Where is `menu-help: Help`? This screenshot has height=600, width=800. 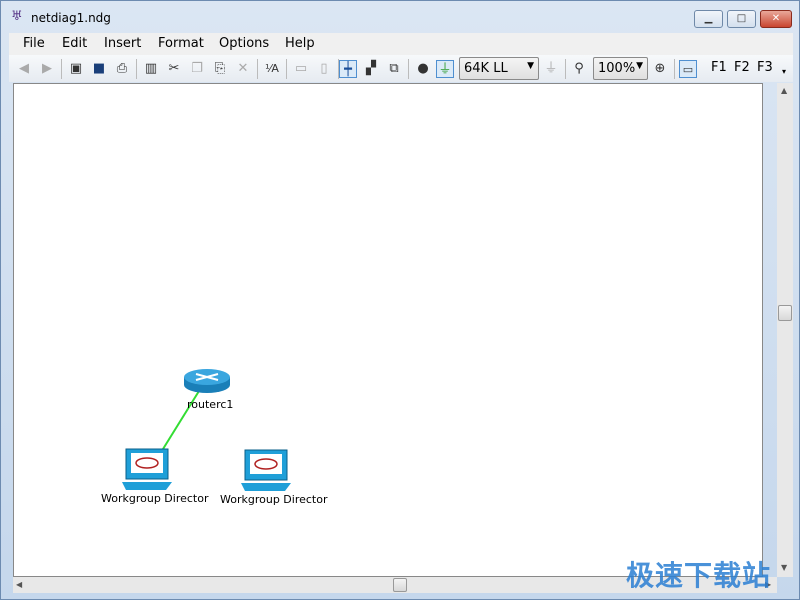 menu-help: Help is located at coordinates (300, 43).